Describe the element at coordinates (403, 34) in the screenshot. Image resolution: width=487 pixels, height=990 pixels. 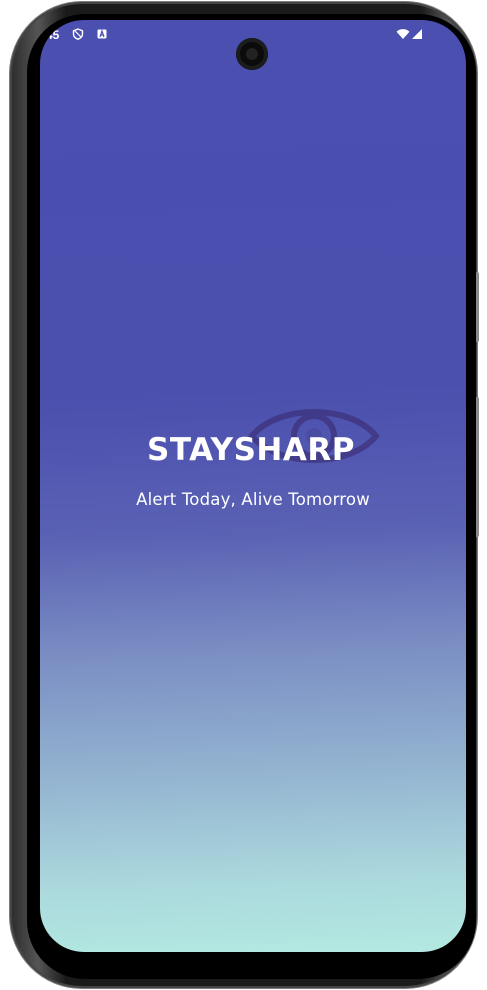
I see `wifi-icon` at that location.